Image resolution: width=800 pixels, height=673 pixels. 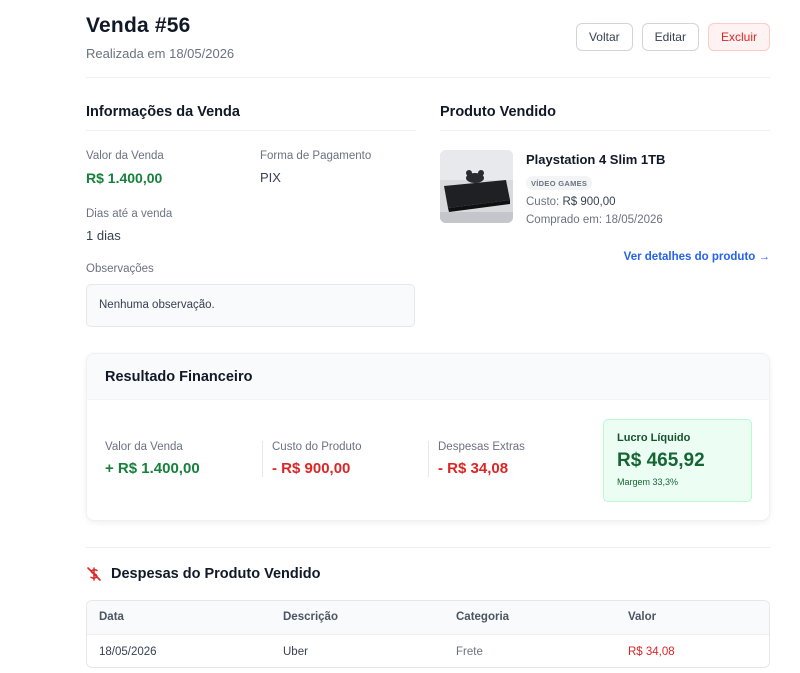 What do you see at coordinates (428, 377) in the screenshot?
I see `financial-result-title: Resultado Financeiro` at bounding box center [428, 377].